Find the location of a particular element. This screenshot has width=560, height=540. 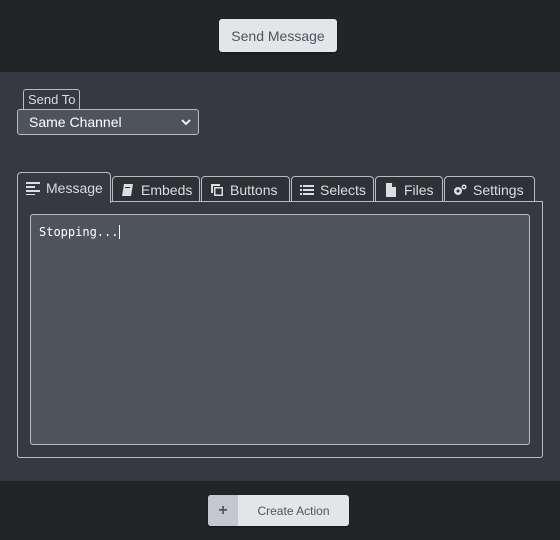

send-to-selected-value: Same Channel is located at coordinates (75, 122).